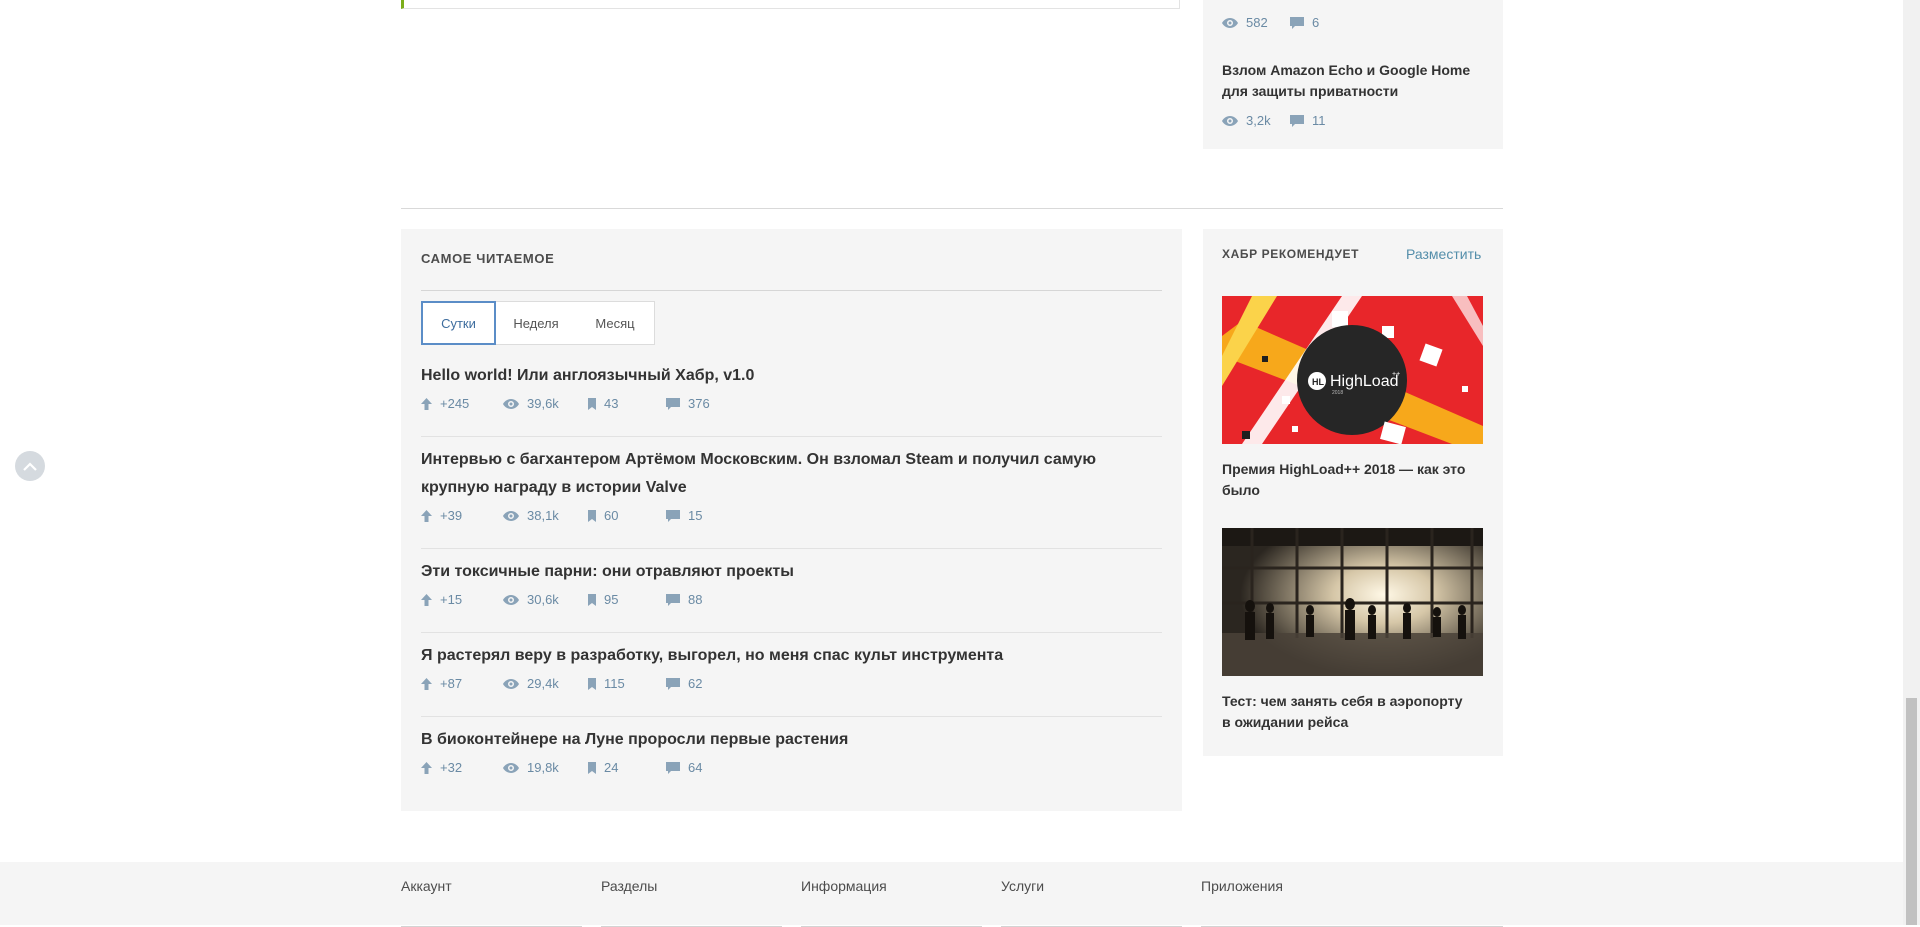 Image resolution: width=1920 pixels, height=927 pixels. What do you see at coordinates (684, 767) in the screenshot?
I see `comments-stat: 64` at bounding box center [684, 767].